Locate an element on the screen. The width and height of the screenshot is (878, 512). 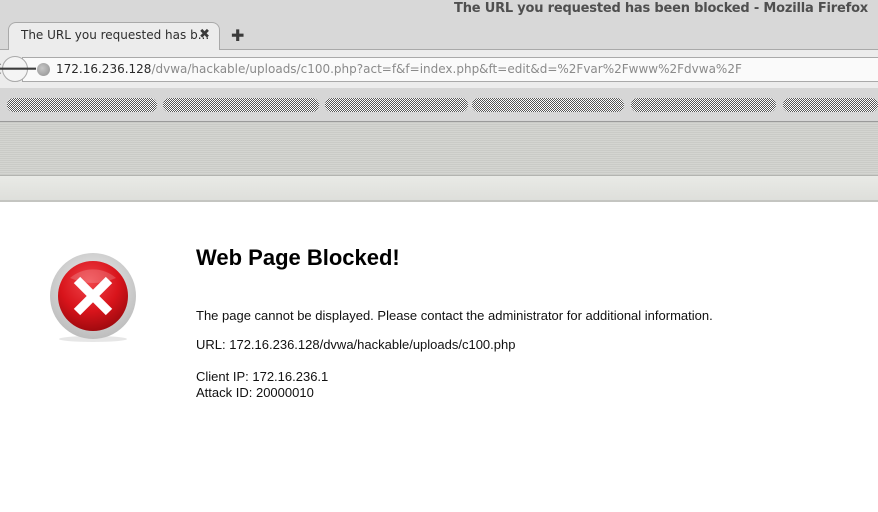
tab-bar: The URL you requested has b... ✖ ✚ is located at coordinates (439, 35).